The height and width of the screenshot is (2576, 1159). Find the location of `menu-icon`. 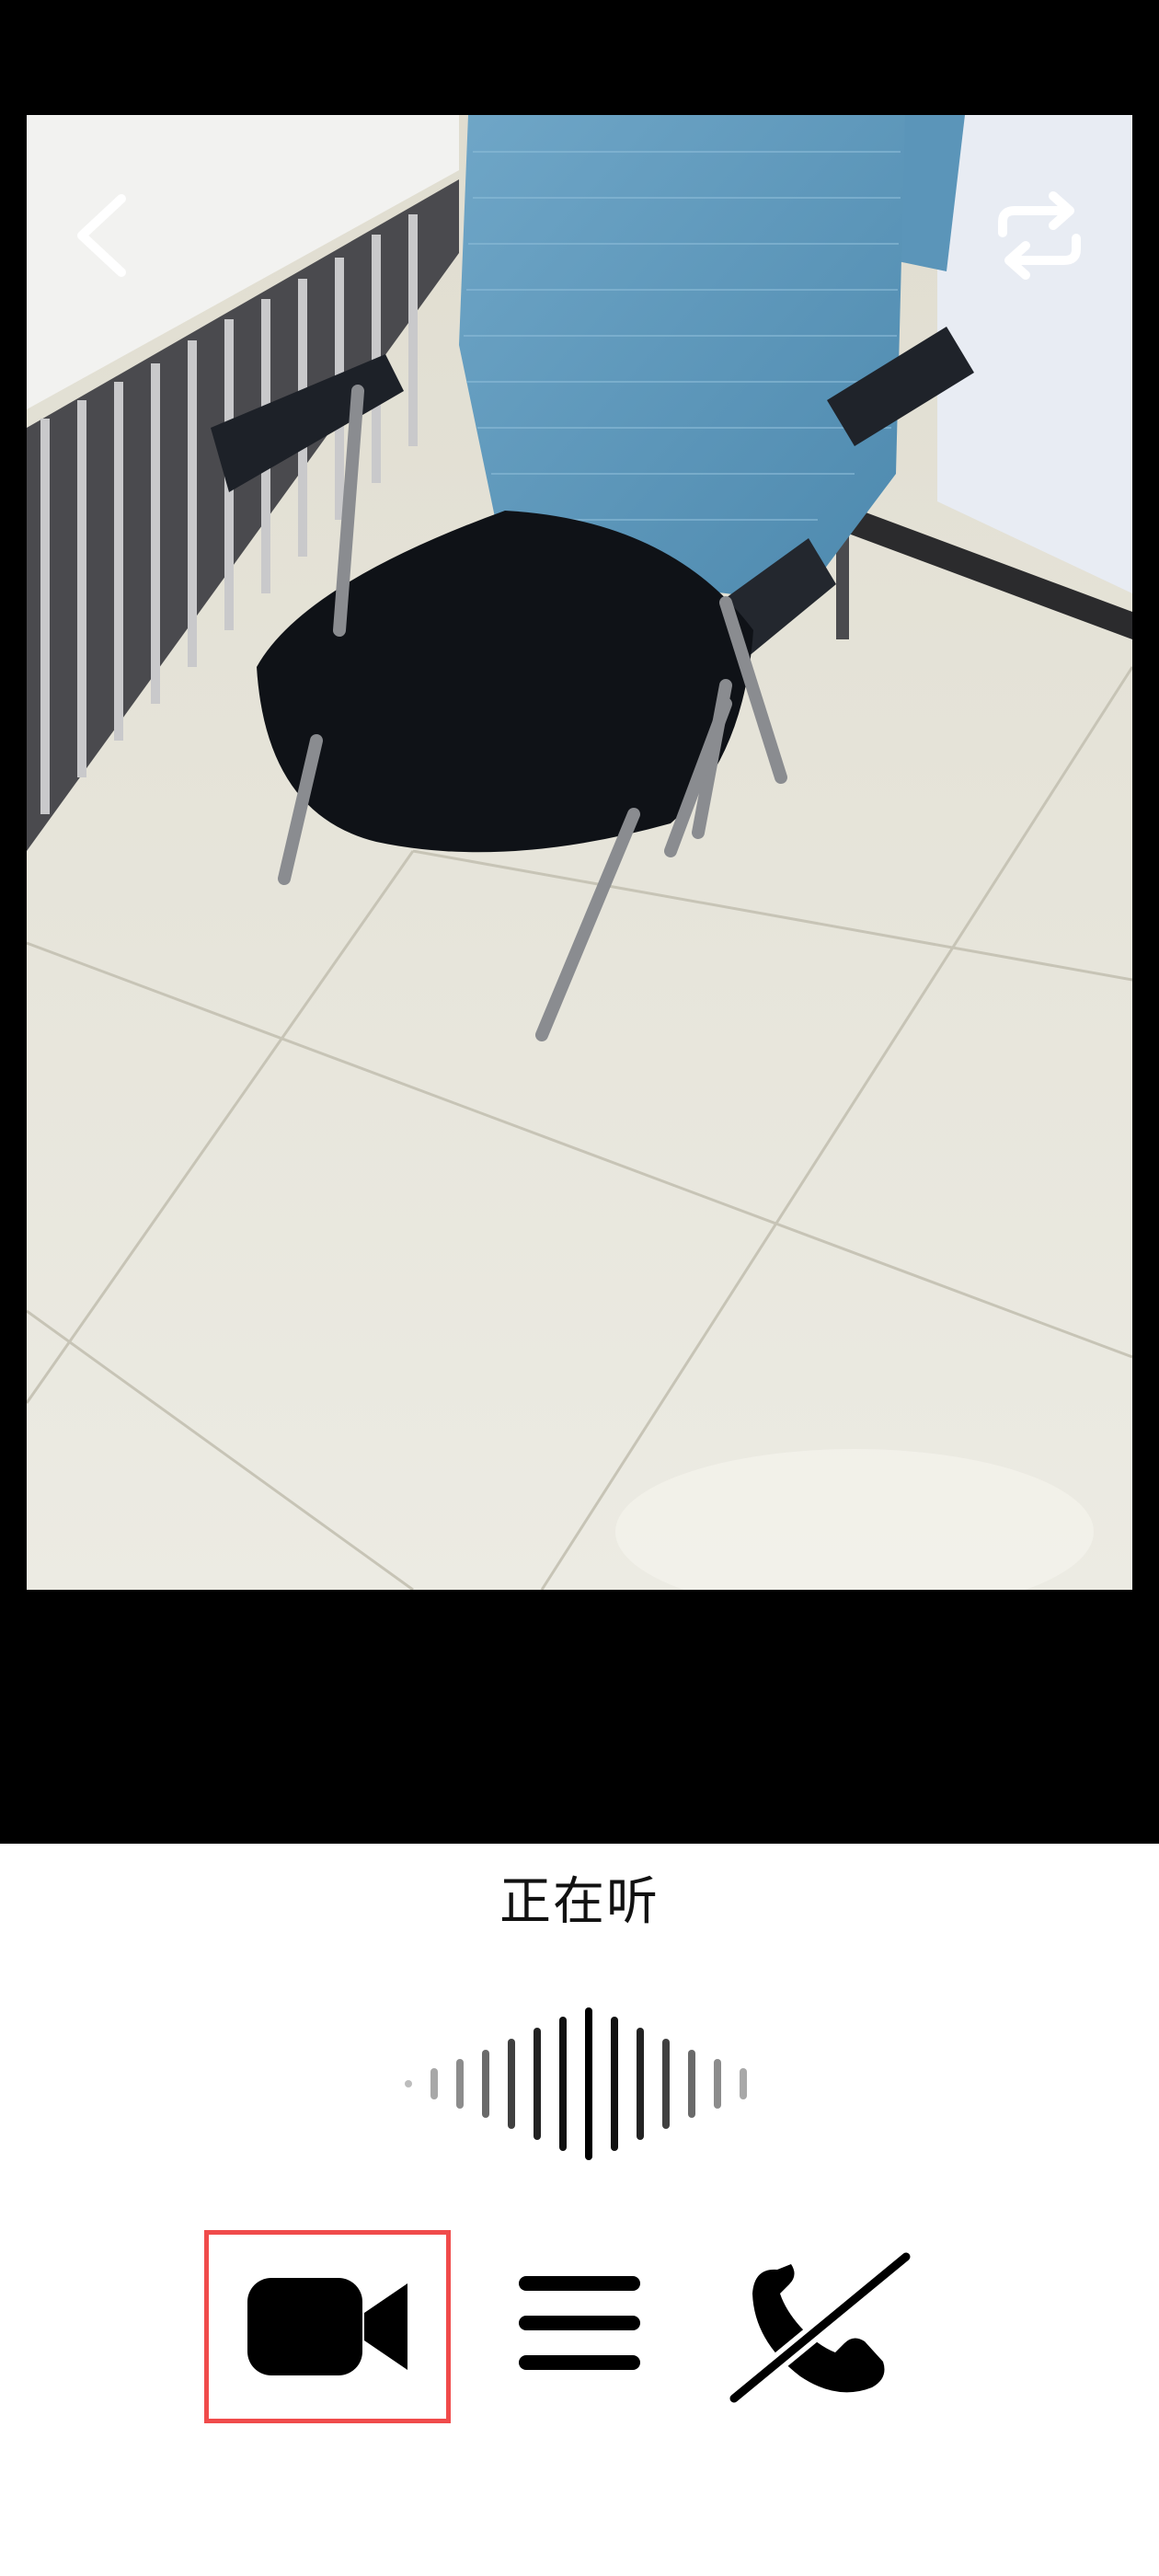

menu-icon is located at coordinates (579, 2323).